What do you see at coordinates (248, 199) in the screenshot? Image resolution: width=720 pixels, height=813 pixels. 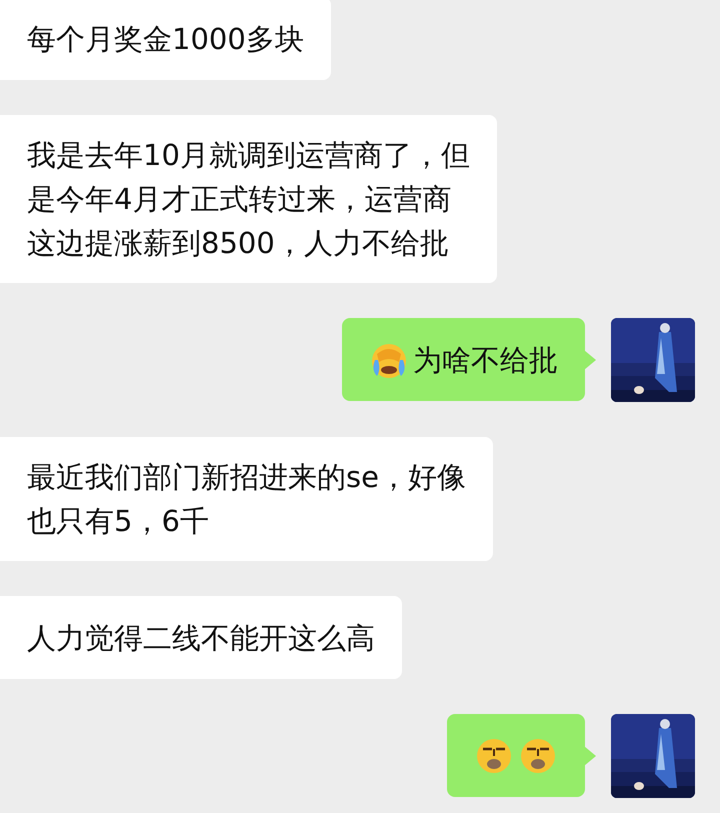 I see `message-text: 我是去年10月就调到运营商了，但 是今年4月才正式转过来，运营商 这边提涨薪到8500，人力不给批` at bounding box center [248, 199].